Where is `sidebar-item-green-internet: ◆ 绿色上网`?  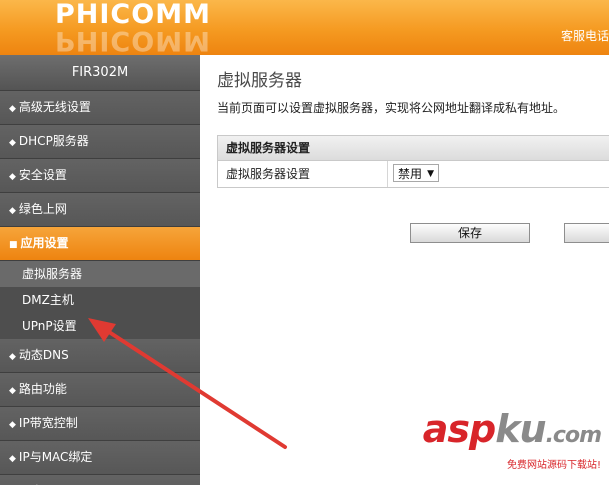
sidebar-item-green-internet: ◆ 绿色上网 is located at coordinates (100, 210).